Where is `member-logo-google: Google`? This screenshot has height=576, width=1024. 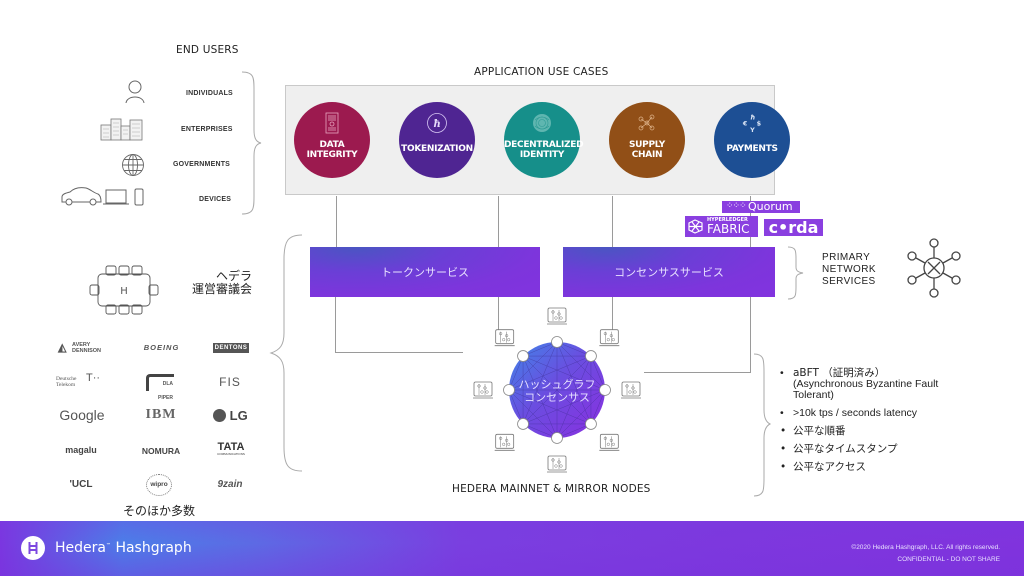
member-logo-google: Google is located at coordinates (82, 415).